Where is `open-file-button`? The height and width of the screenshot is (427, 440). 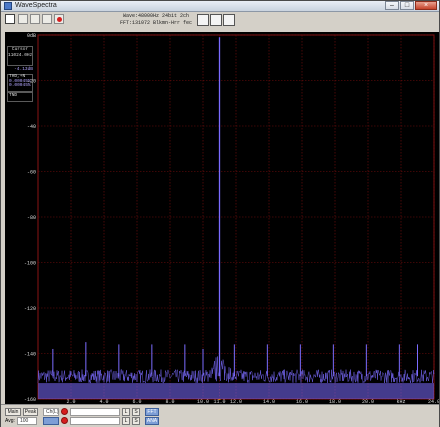 open-file-button is located at coordinates (10, 19).